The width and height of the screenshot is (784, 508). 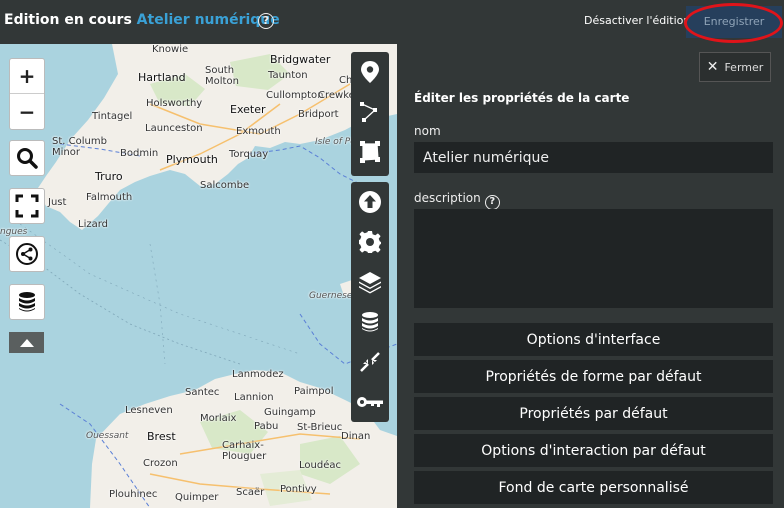 I want to click on place-label: Lannion, so click(x=254, y=397).